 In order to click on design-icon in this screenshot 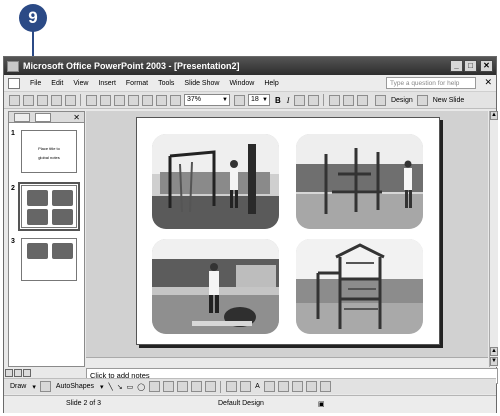, I will do `click(381, 100)`.